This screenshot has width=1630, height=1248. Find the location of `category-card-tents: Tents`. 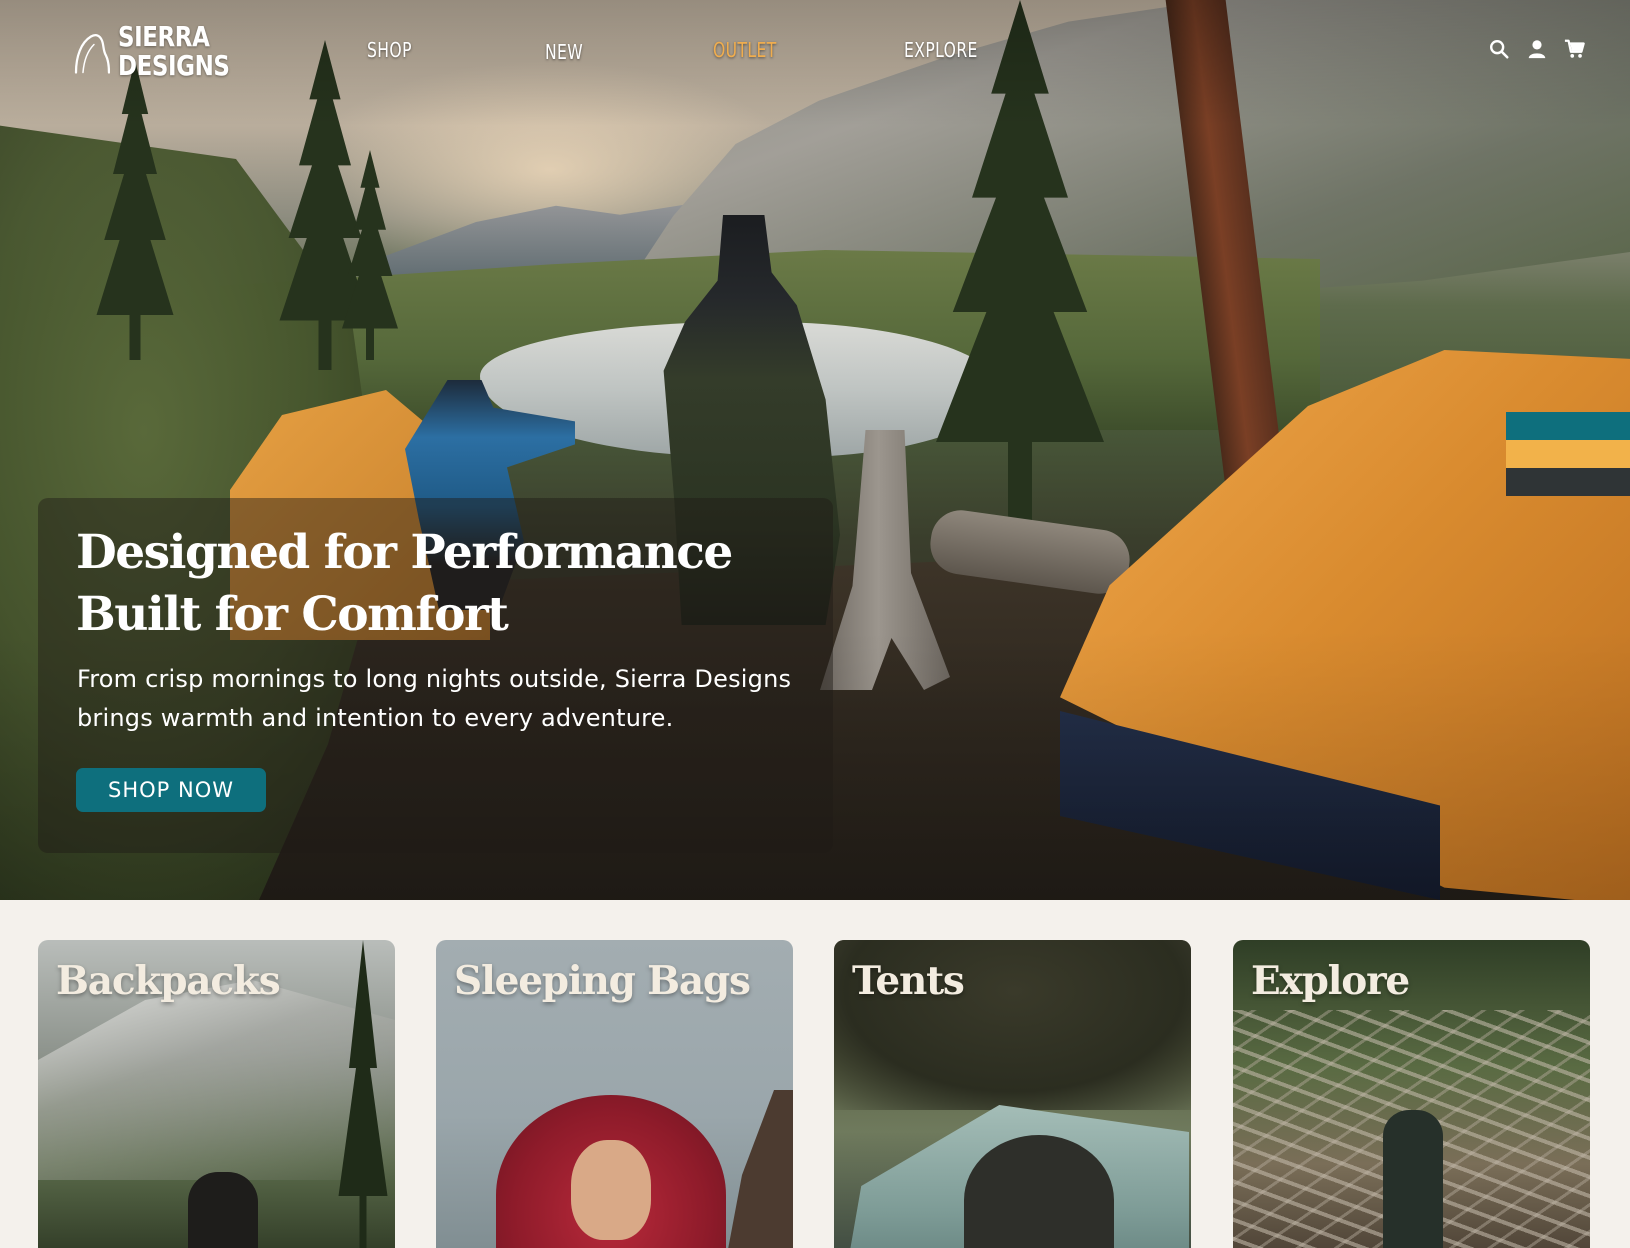

category-card-tents: Tents is located at coordinates (1012, 1094).